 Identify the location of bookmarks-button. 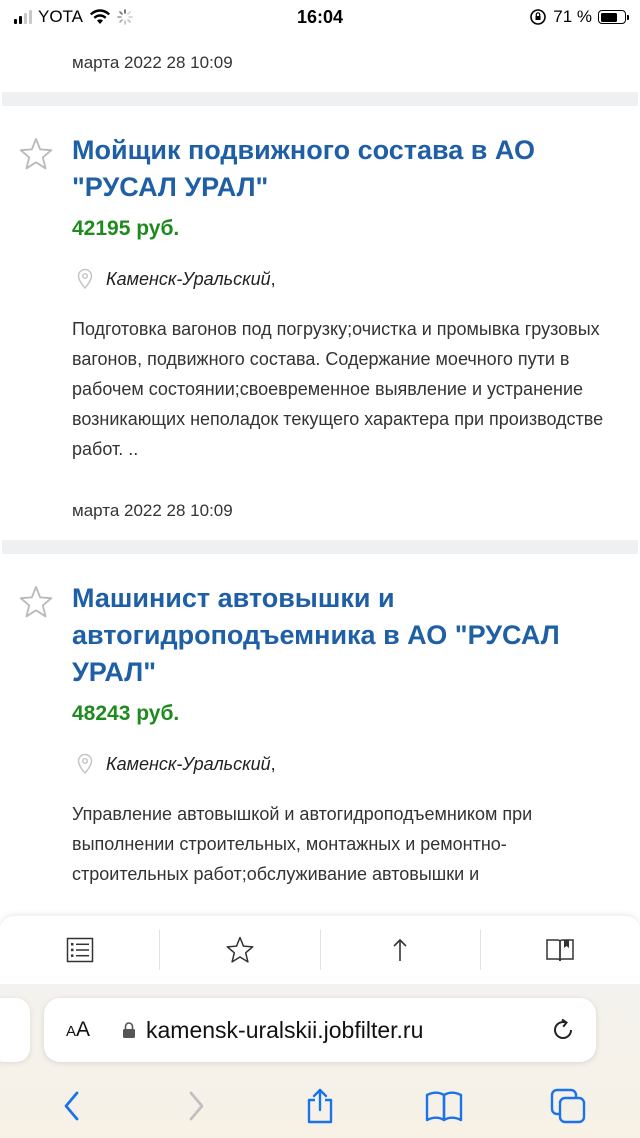
(444, 1106).